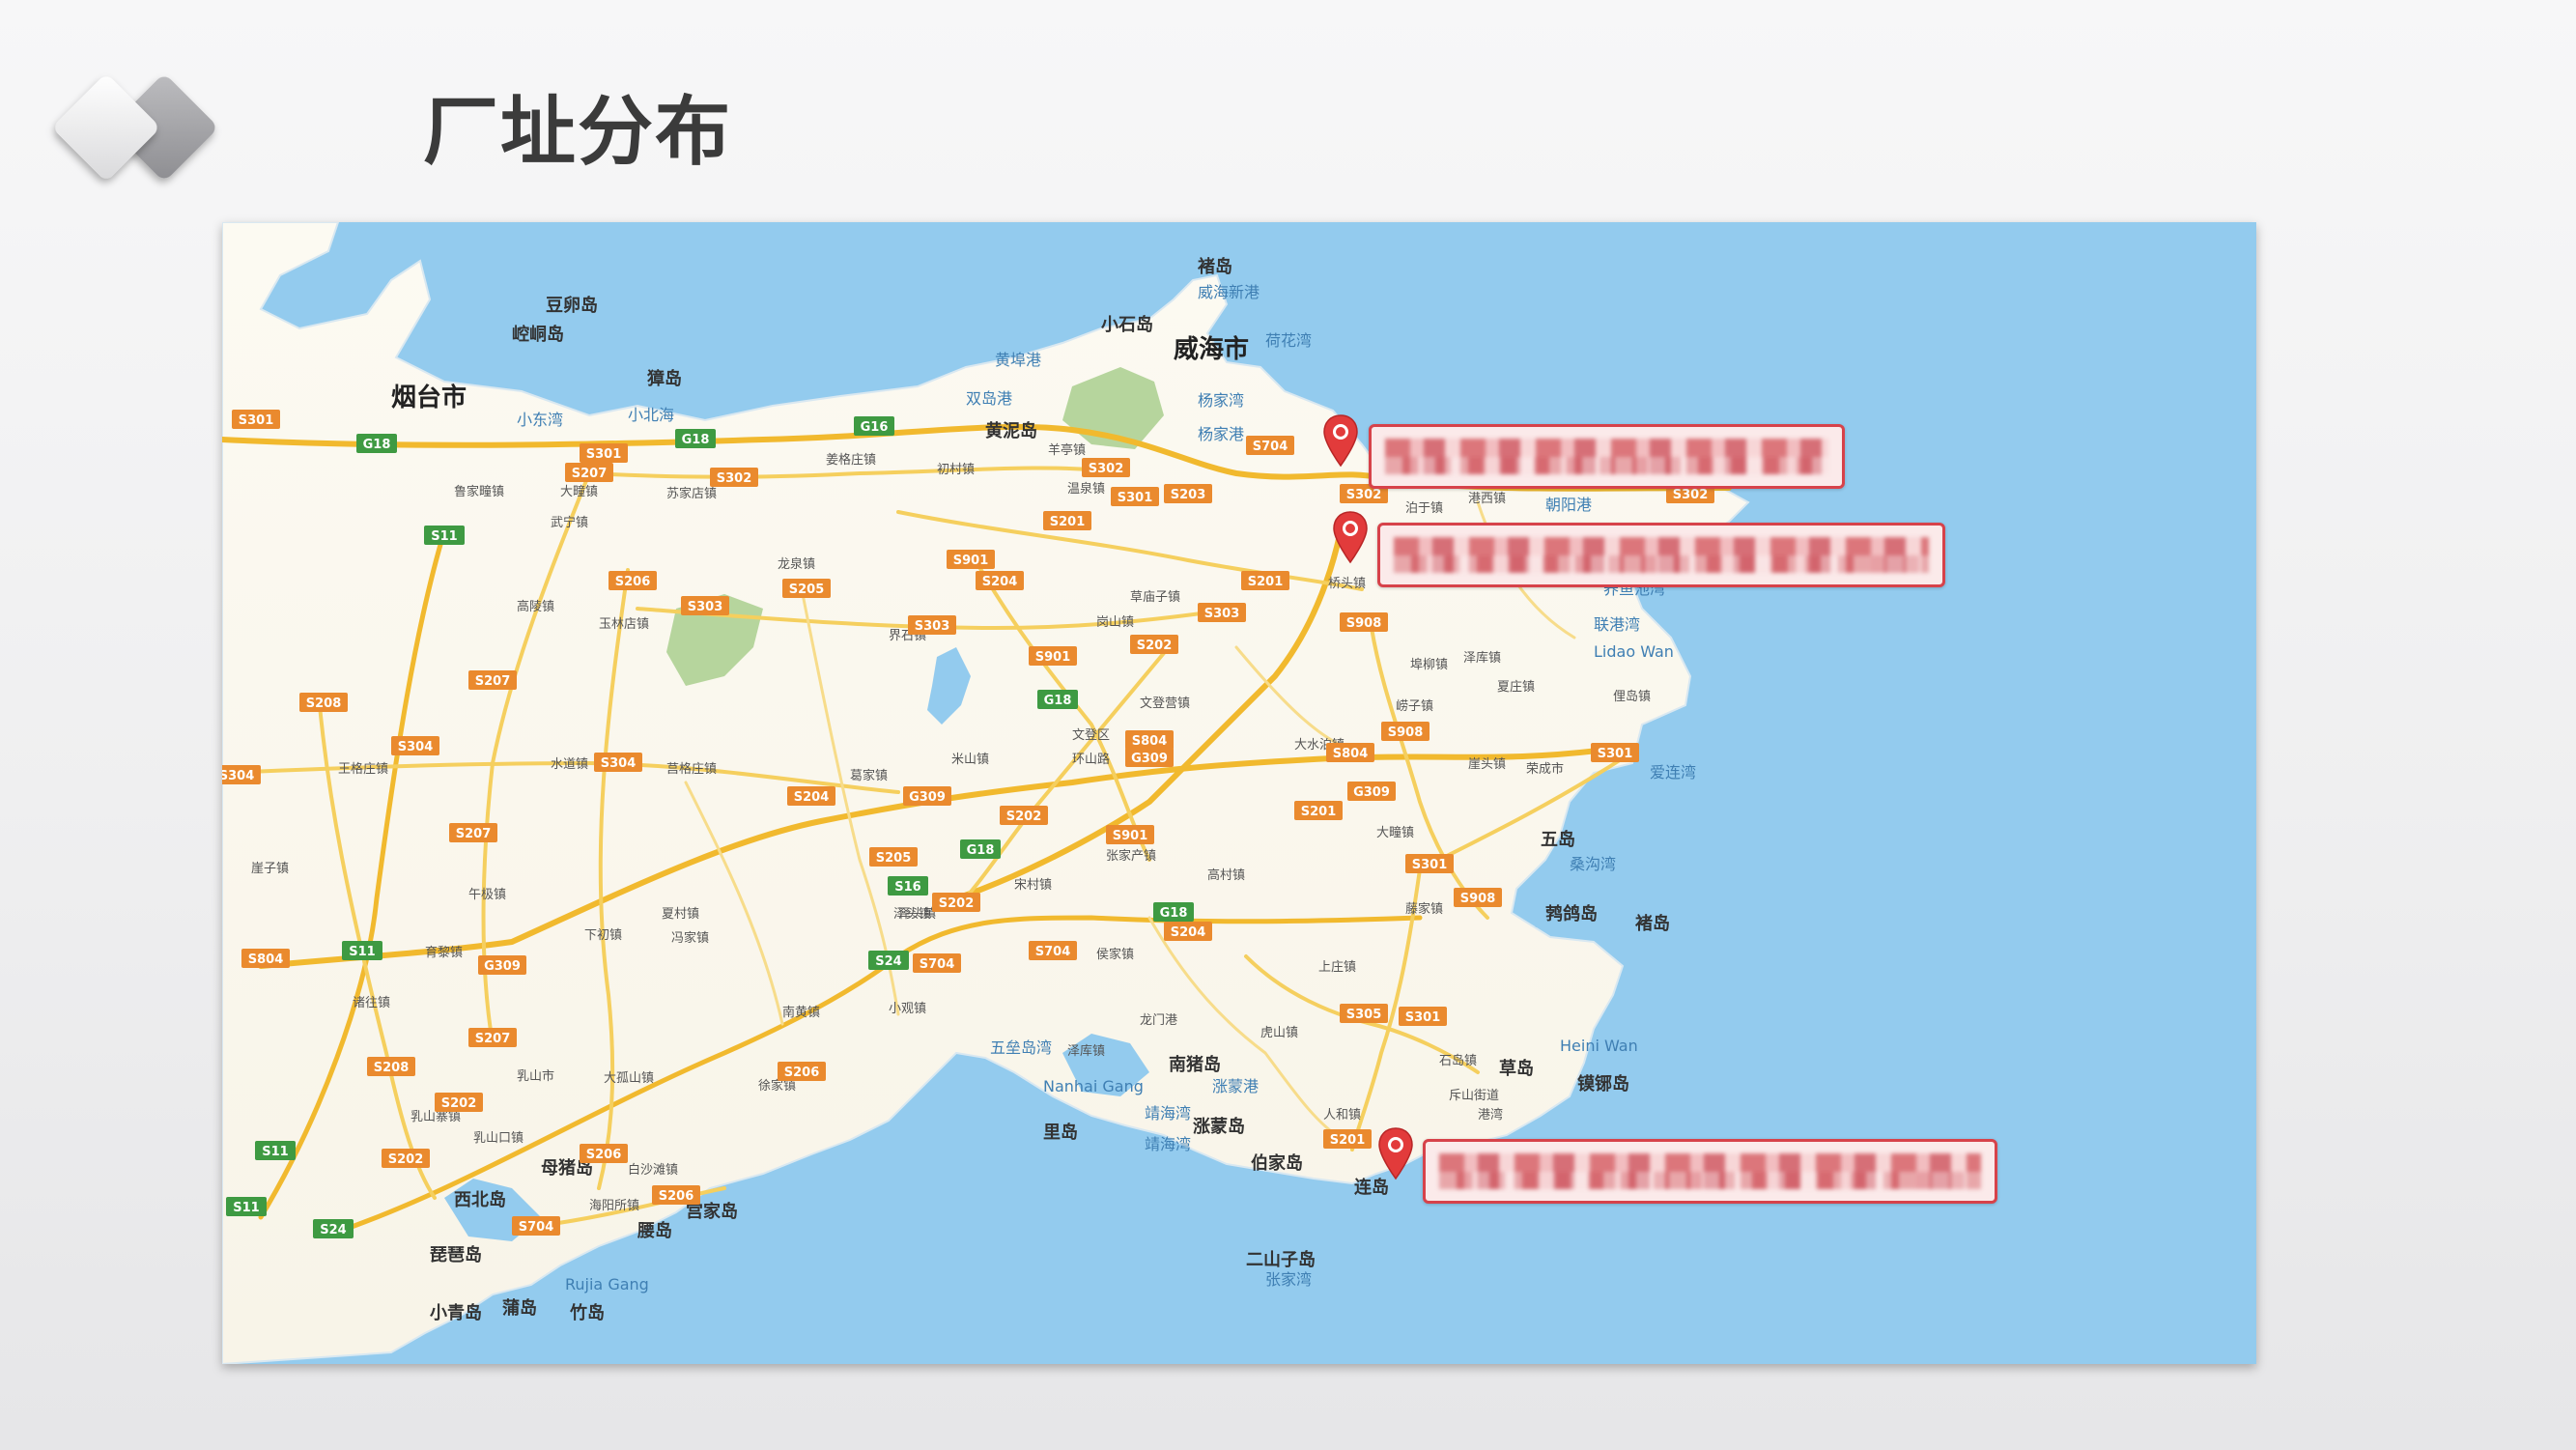 The height and width of the screenshot is (1450, 2576). Describe the element at coordinates (875, 428) in the screenshot. I see `road-shield-code: G16` at that location.